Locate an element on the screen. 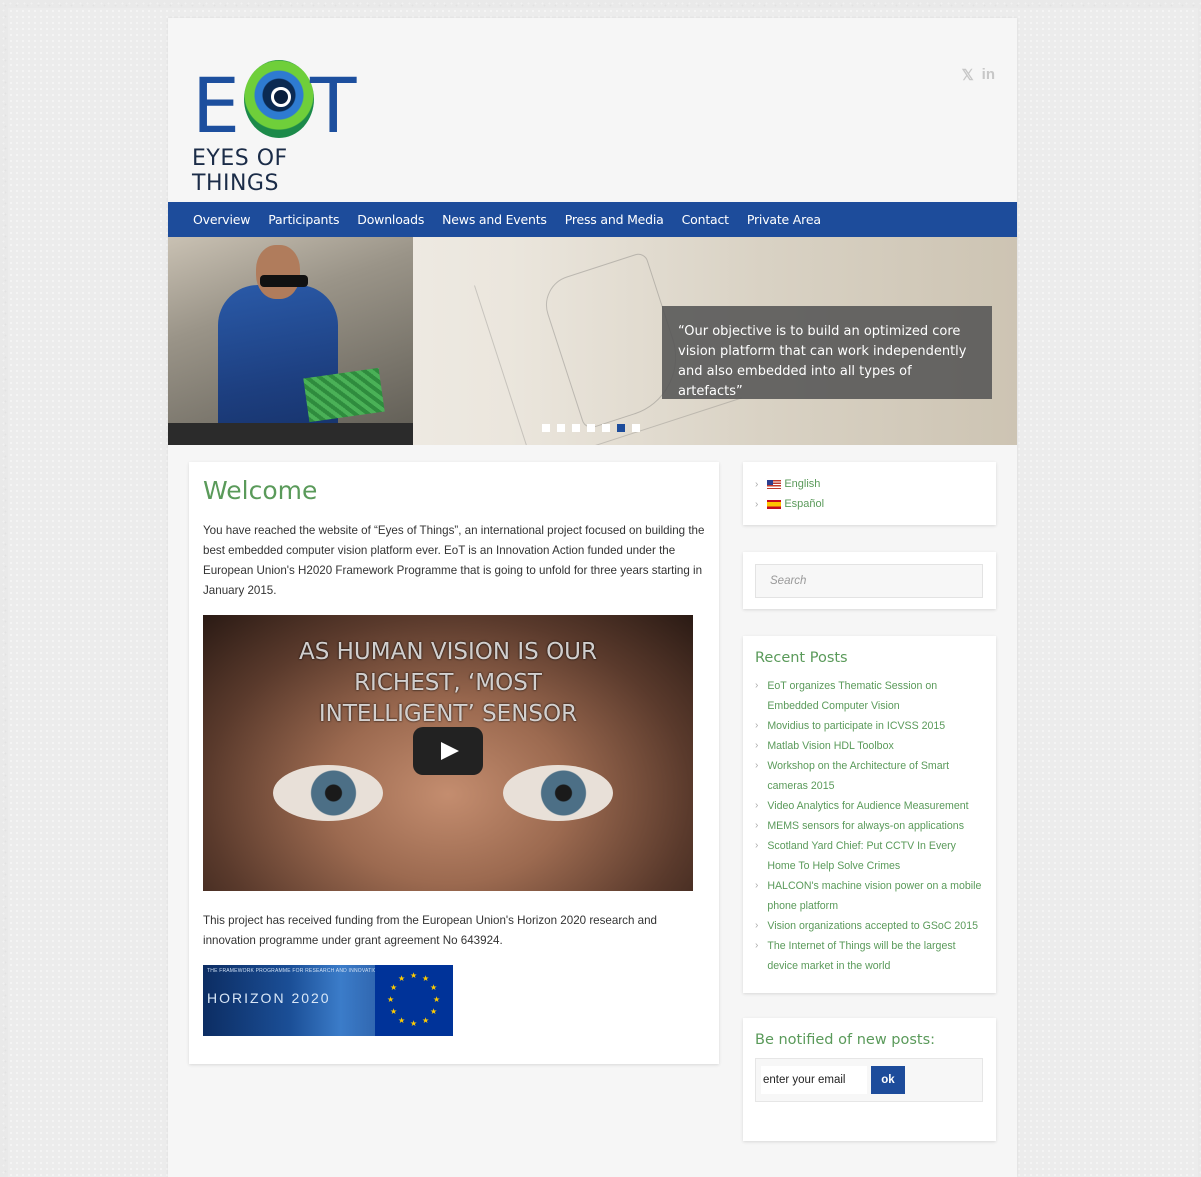  workbench is located at coordinates (290, 434).